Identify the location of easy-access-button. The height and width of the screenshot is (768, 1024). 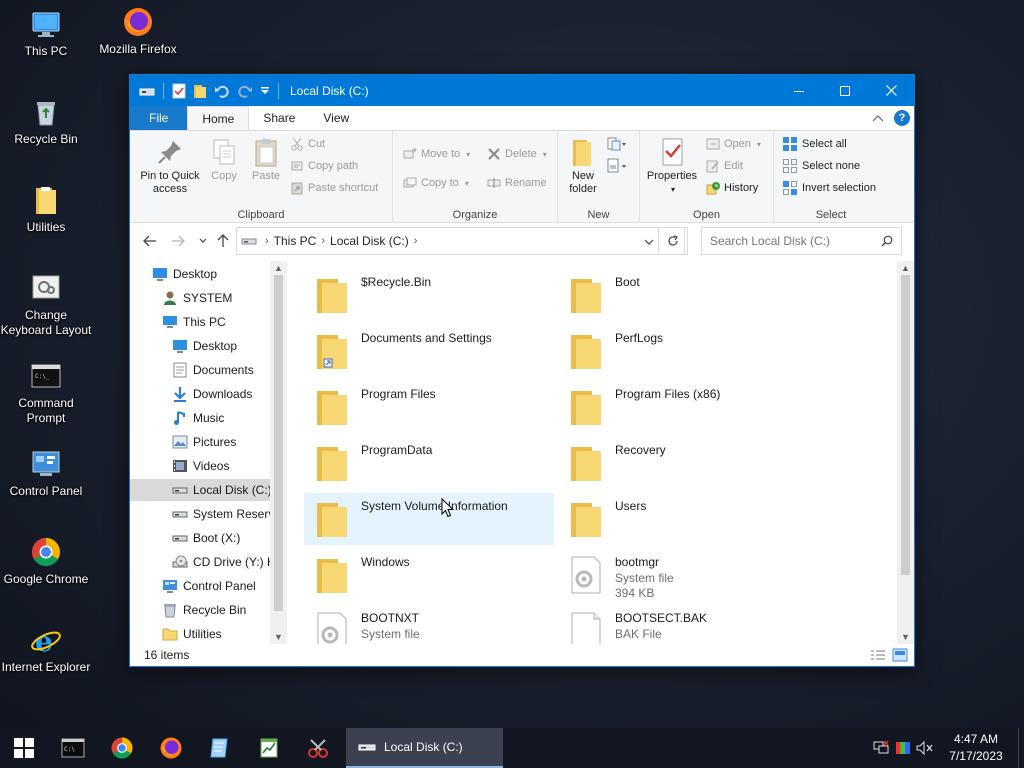
(617, 166).